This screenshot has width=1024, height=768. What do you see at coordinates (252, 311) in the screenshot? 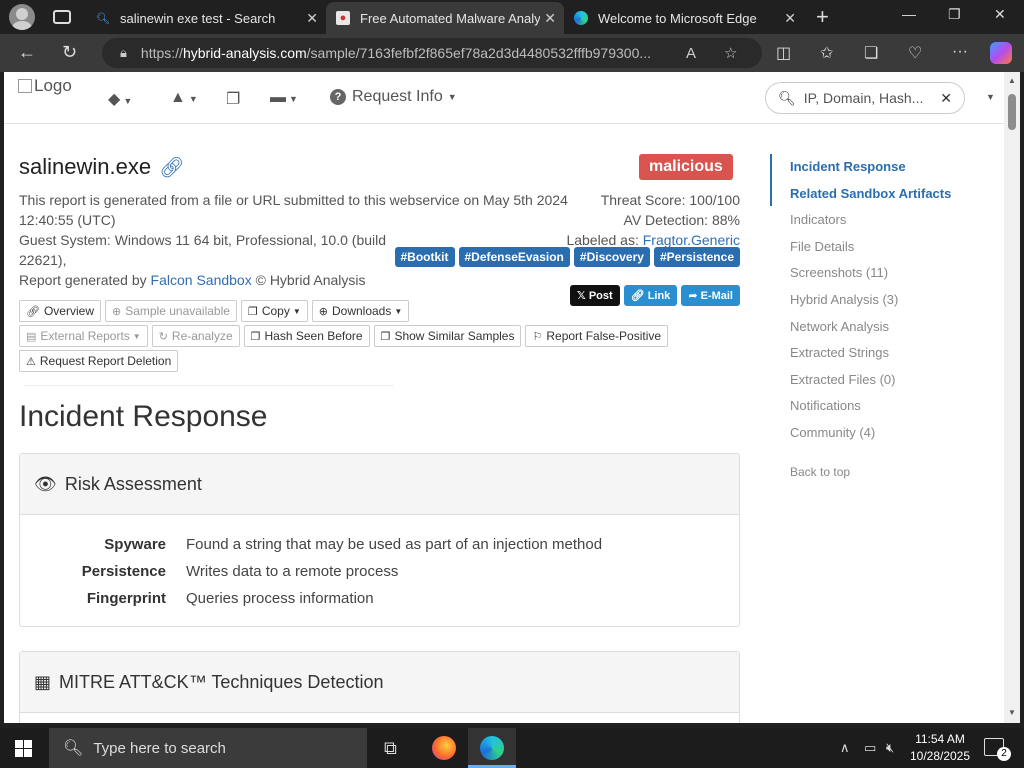
I see `copy-icon: ❐` at bounding box center [252, 311].